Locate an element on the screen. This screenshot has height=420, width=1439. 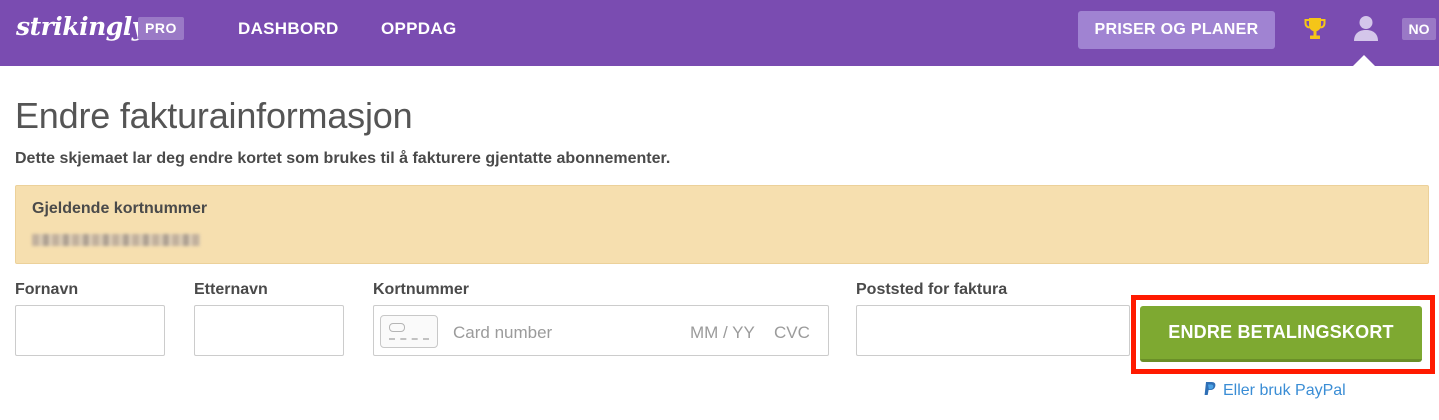
last-name-input is located at coordinates (269, 330).